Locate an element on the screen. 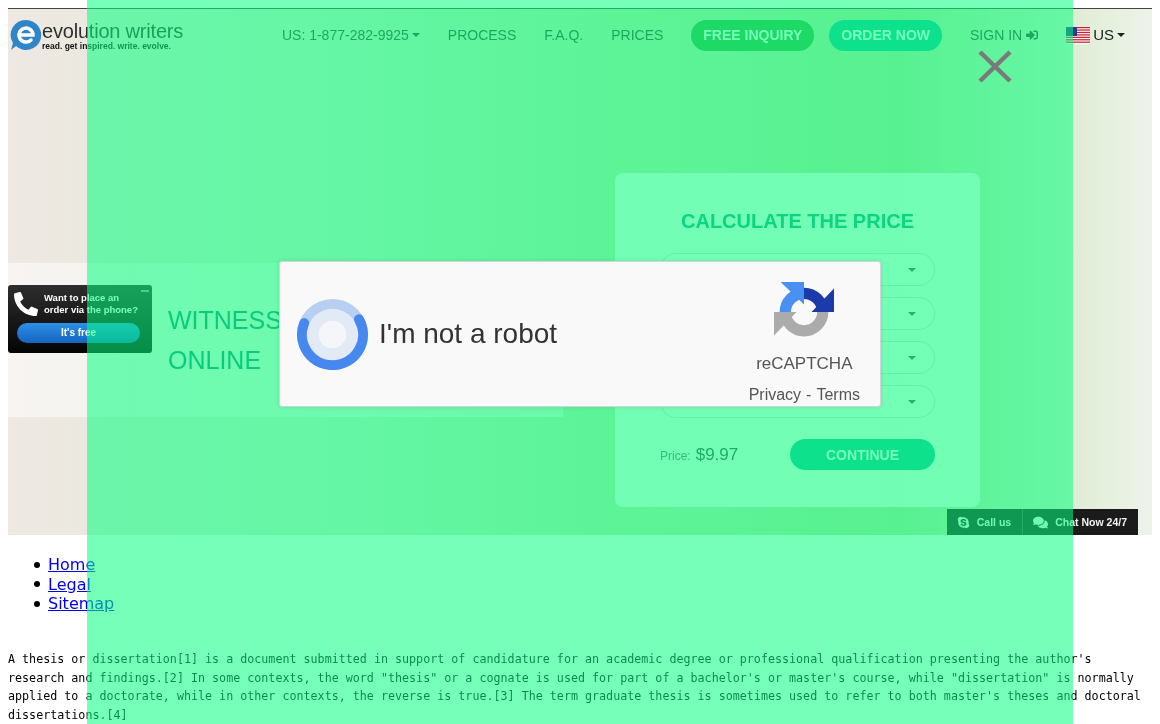 The width and height of the screenshot is (1160, 724). loading-spinner-icon is located at coordinates (332, 334).